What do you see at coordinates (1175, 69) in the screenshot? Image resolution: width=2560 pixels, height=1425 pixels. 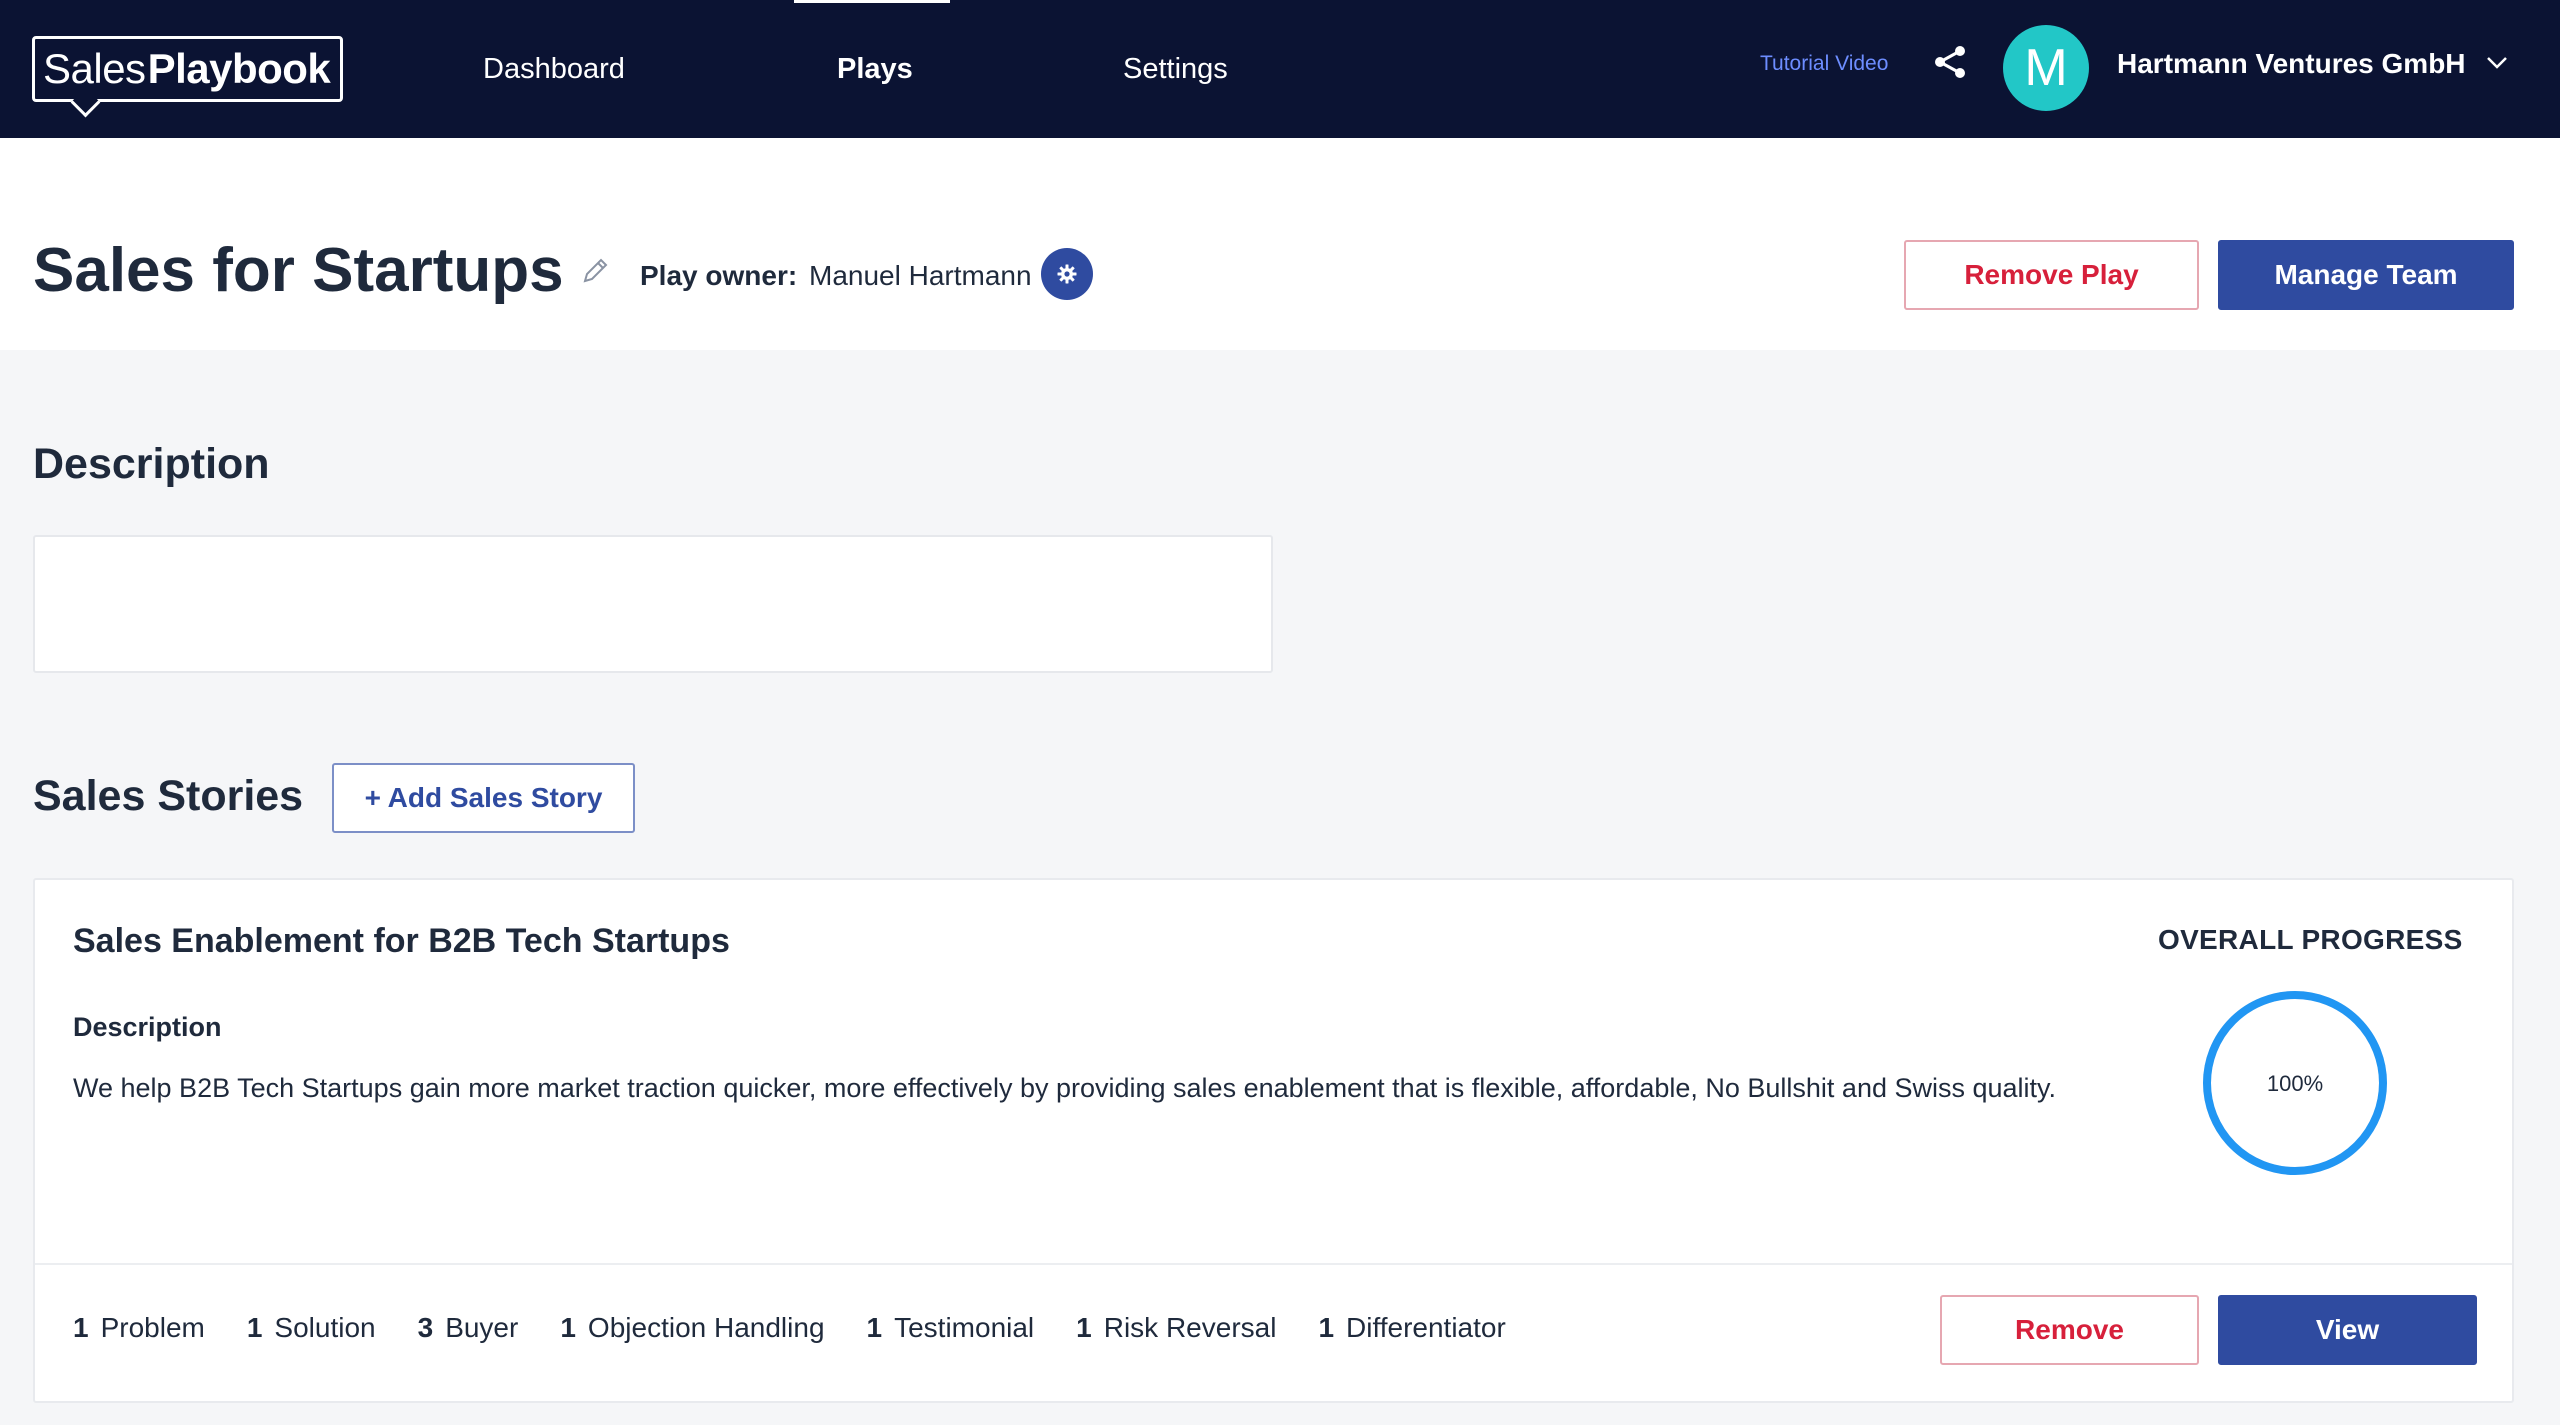 I see `nav-settings: Settings` at bounding box center [1175, 69].